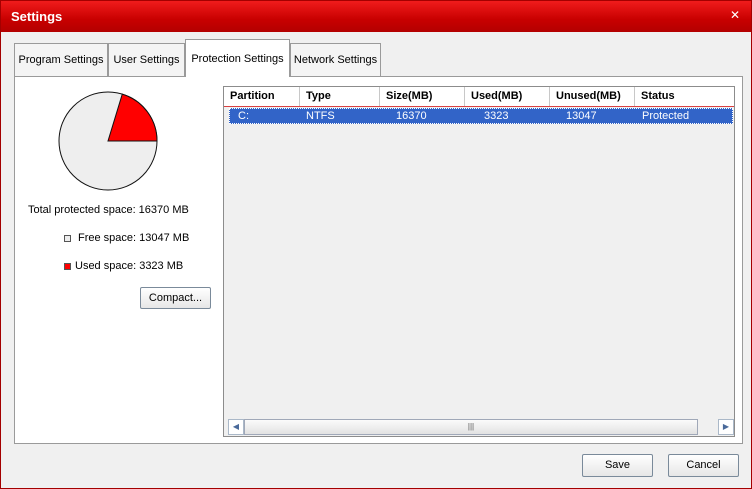 The width and height of the screenshot is (752, 489). What do you see at coordinates (320, 116) in the screenshot?
I see `cell-type: NTFS` at bounding box center [320, 116].